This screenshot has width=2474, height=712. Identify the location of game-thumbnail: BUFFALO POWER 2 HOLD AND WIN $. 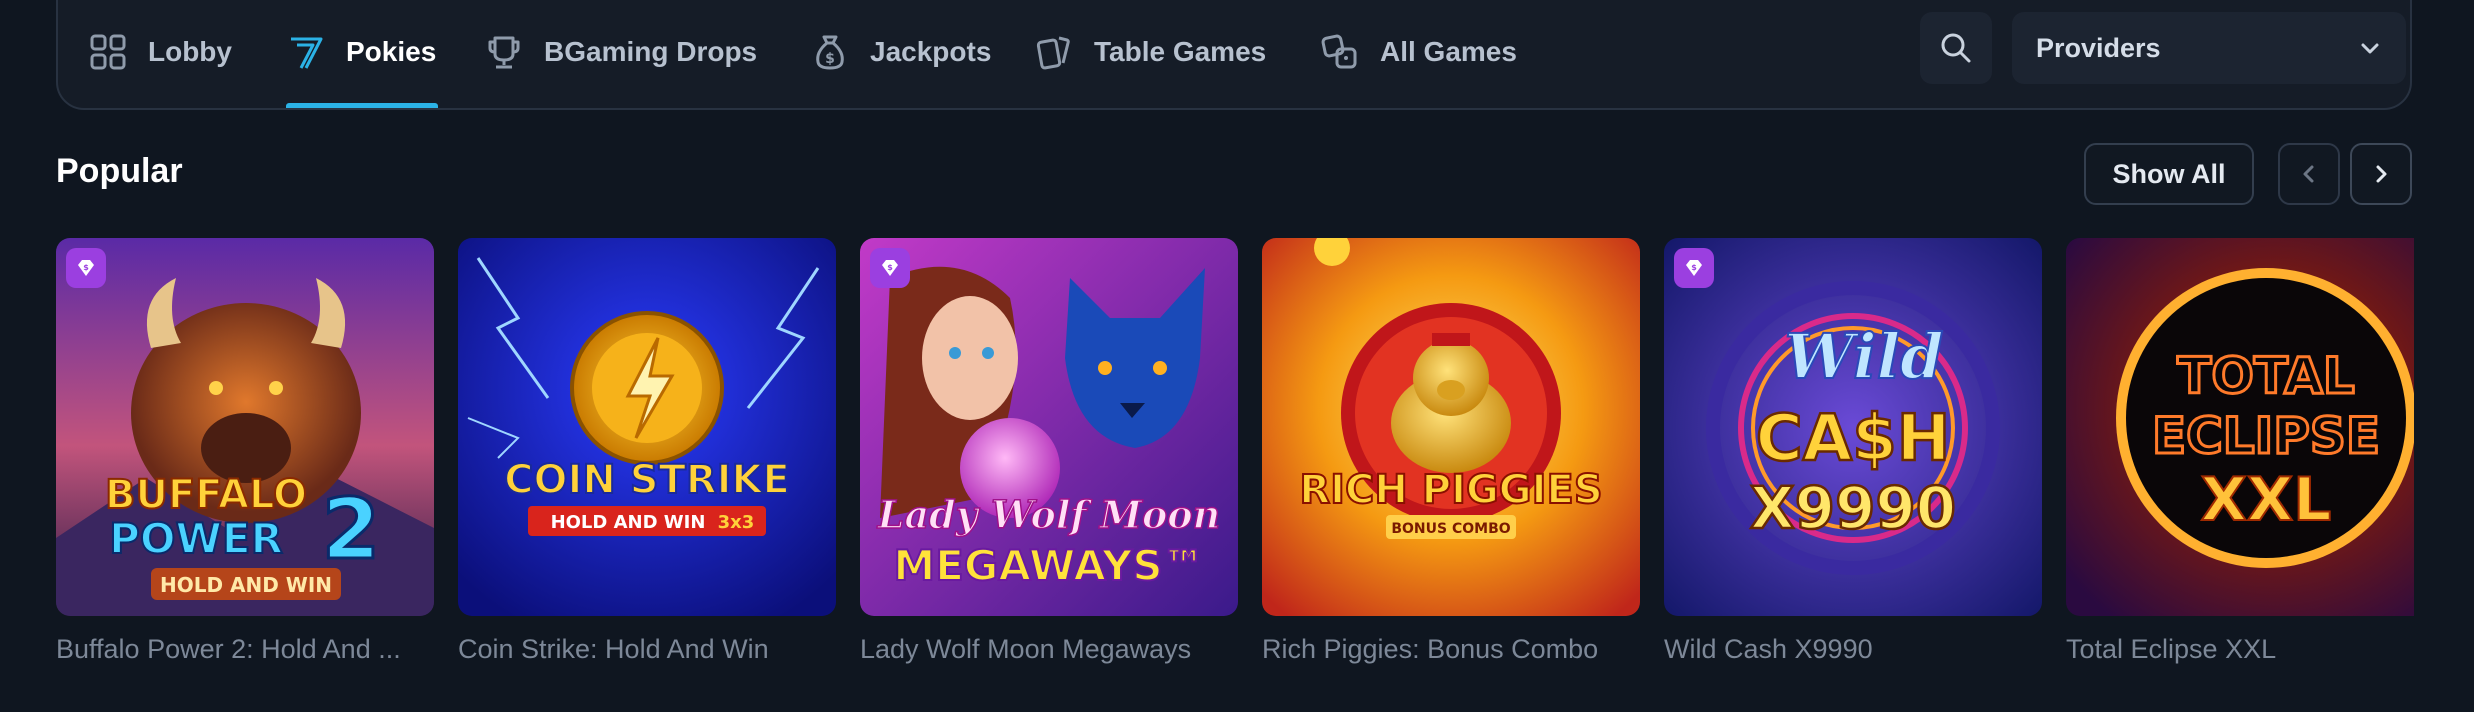
(245, 427).